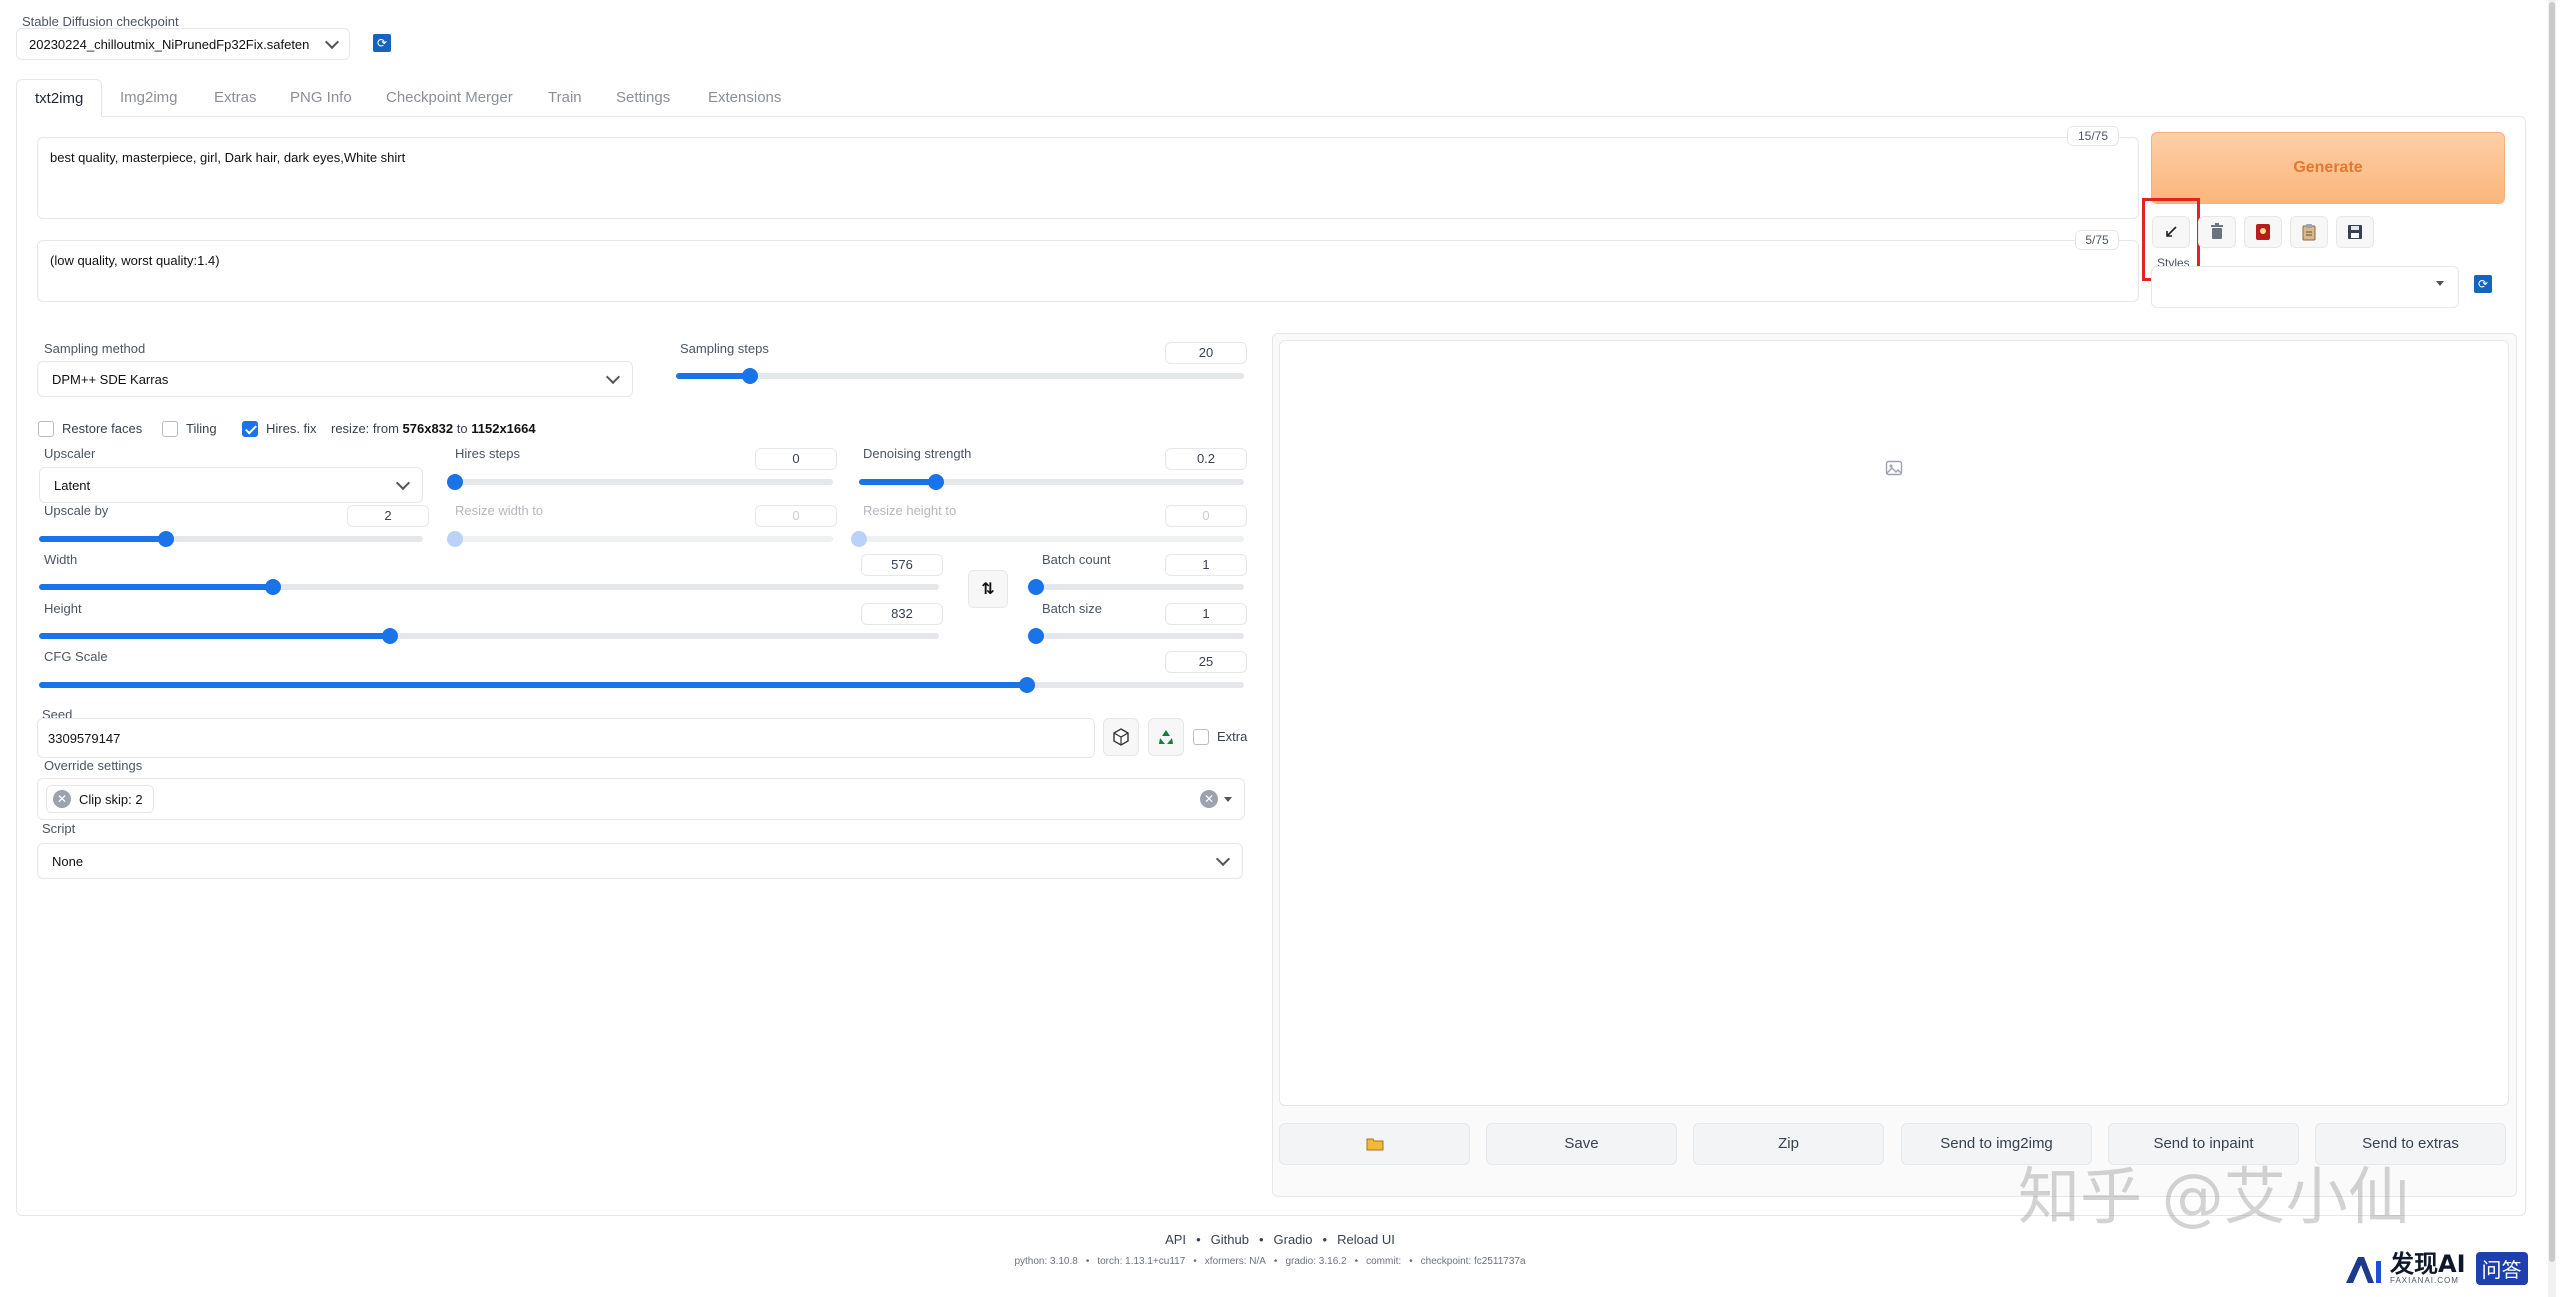 The height and width of the screenshot is (1297, 2560). What do you see at coordinates (988, 589) in the screenshot?
I see `swap-dimensions-icon: ⇅` at bounding box center [988, 589].